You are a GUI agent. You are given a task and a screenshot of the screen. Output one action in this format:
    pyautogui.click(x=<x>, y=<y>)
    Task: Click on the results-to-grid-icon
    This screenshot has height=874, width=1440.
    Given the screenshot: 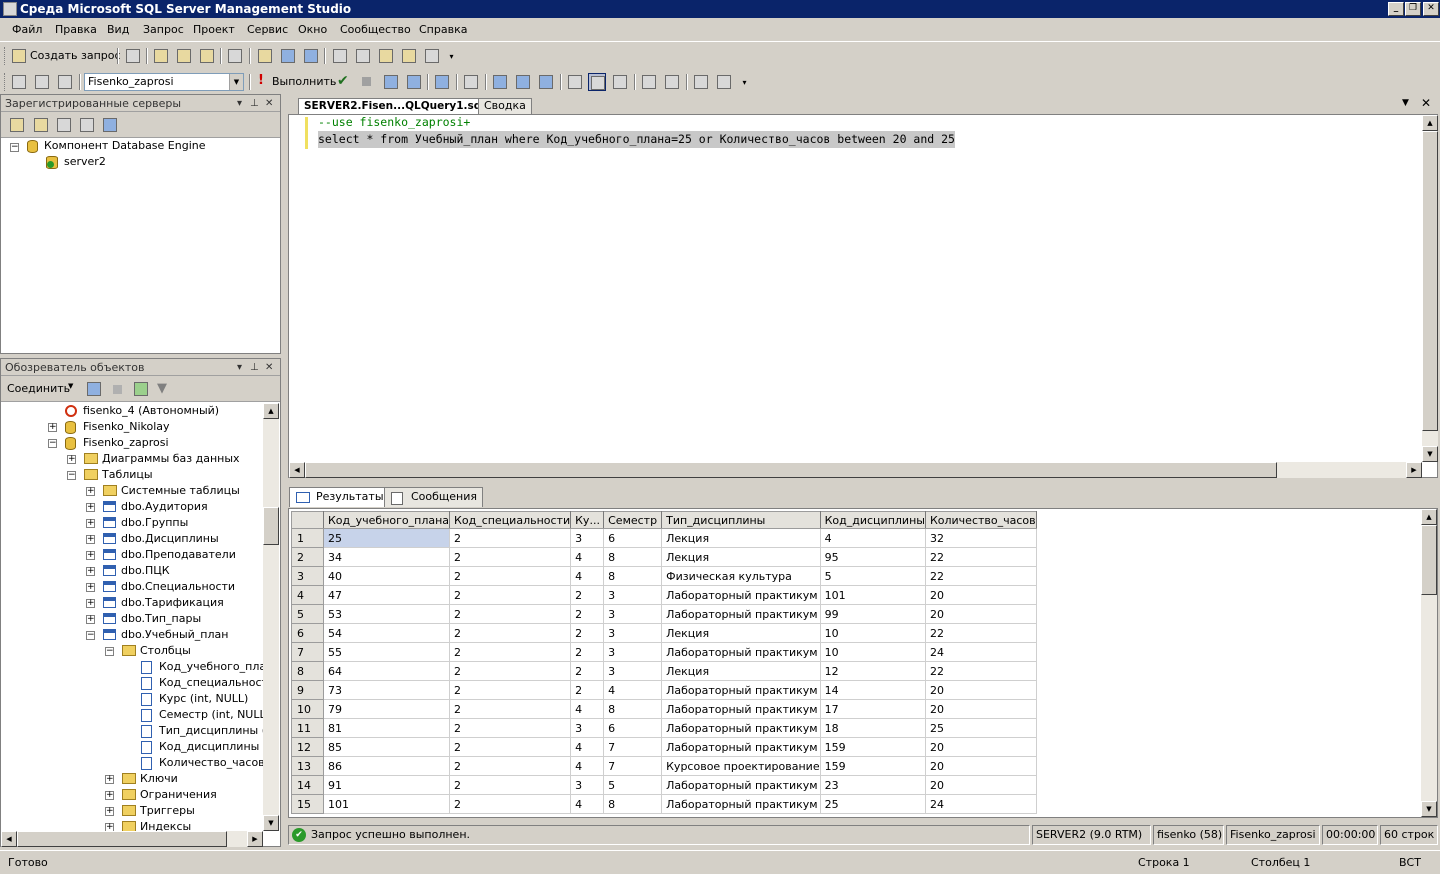 What is the action you would take?
    pyautogui.click(x=597, y=82)
    